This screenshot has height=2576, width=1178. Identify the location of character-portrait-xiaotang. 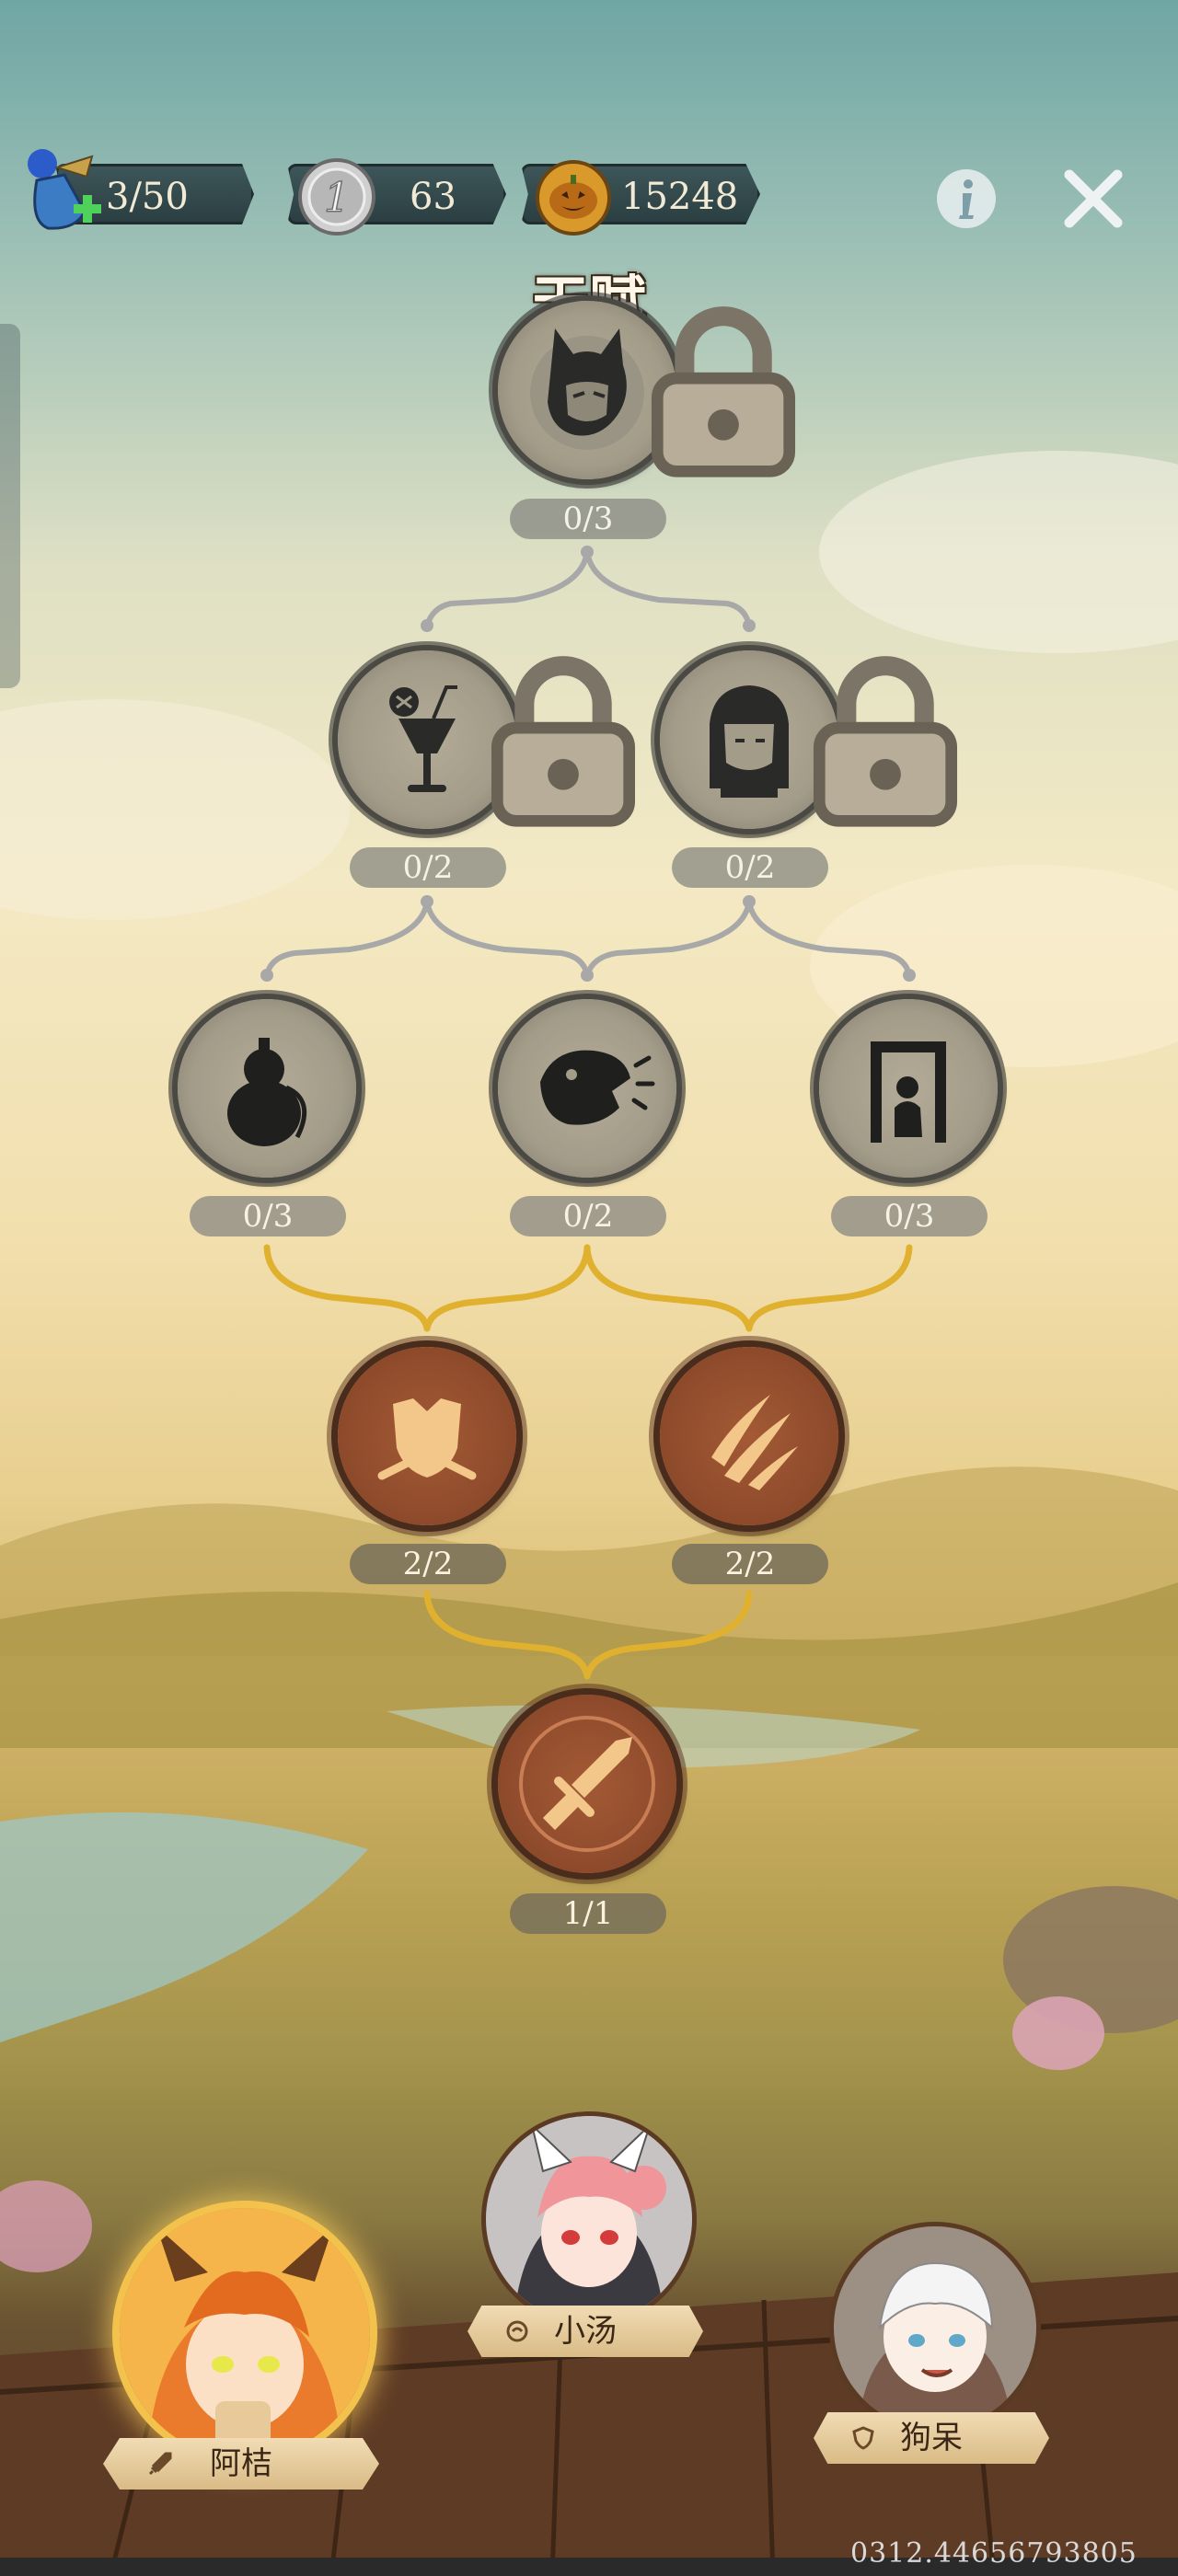
(589, 2219).